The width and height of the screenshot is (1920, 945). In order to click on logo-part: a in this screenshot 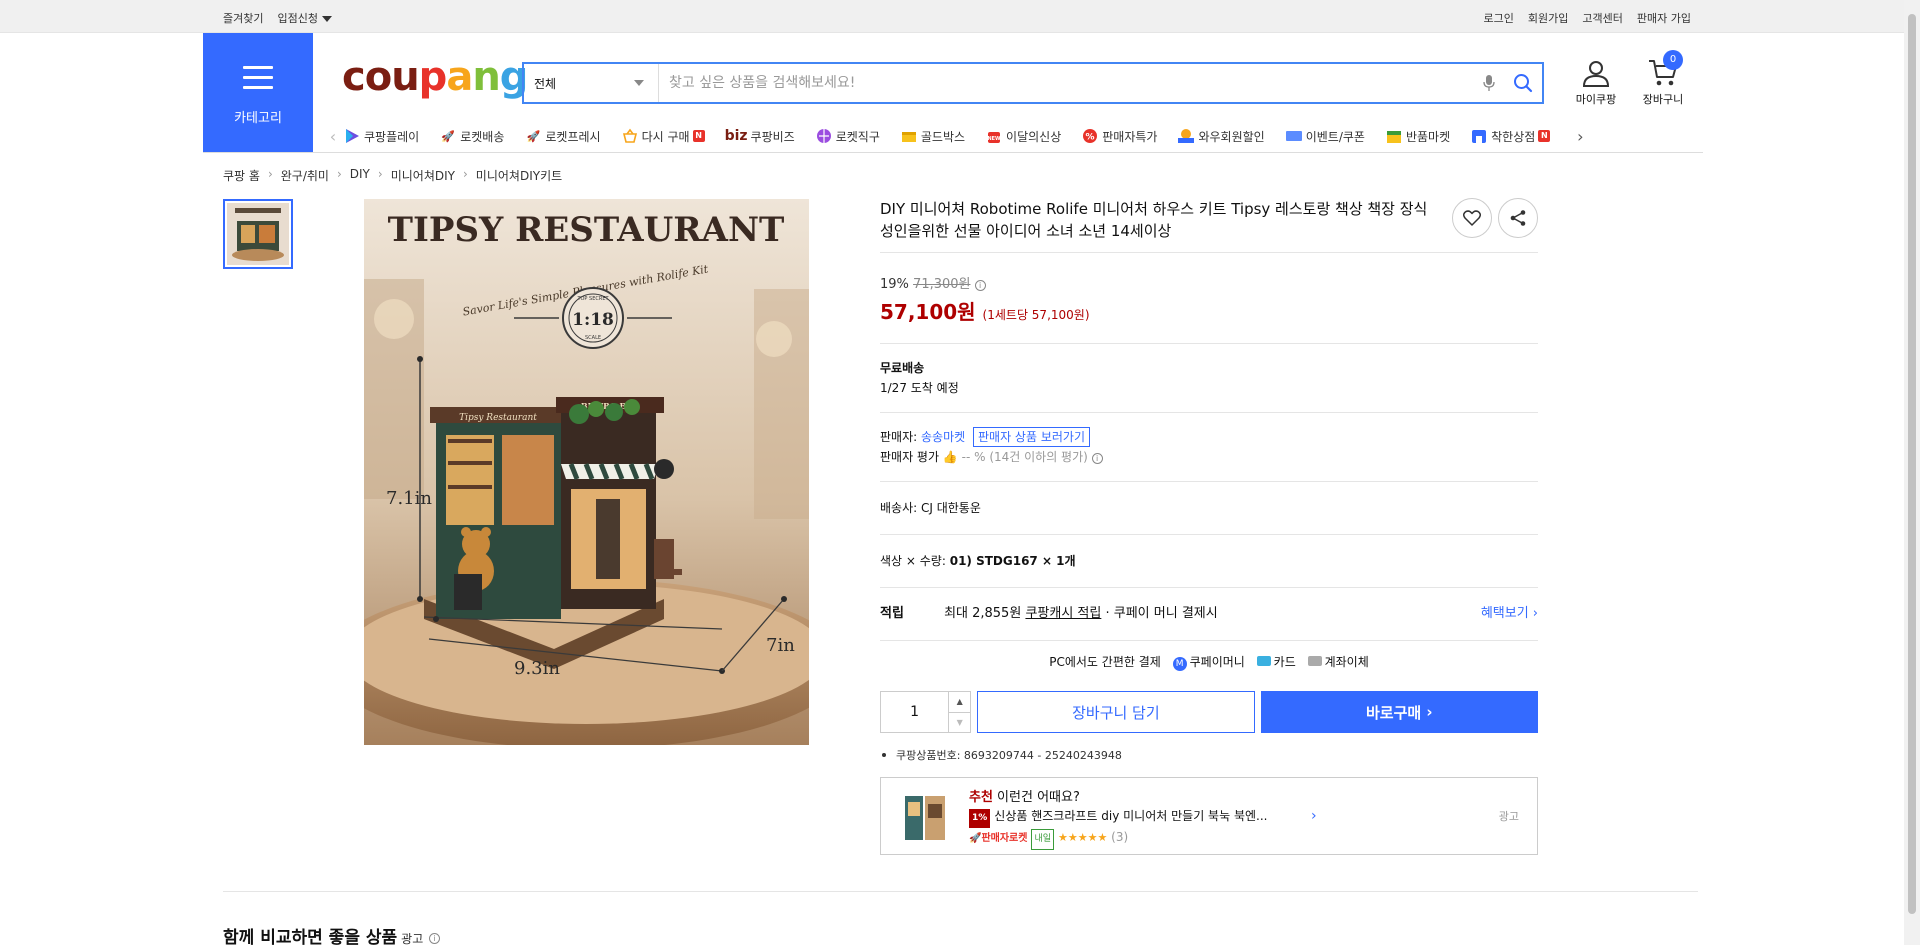, I will do `click(459, 77)`.